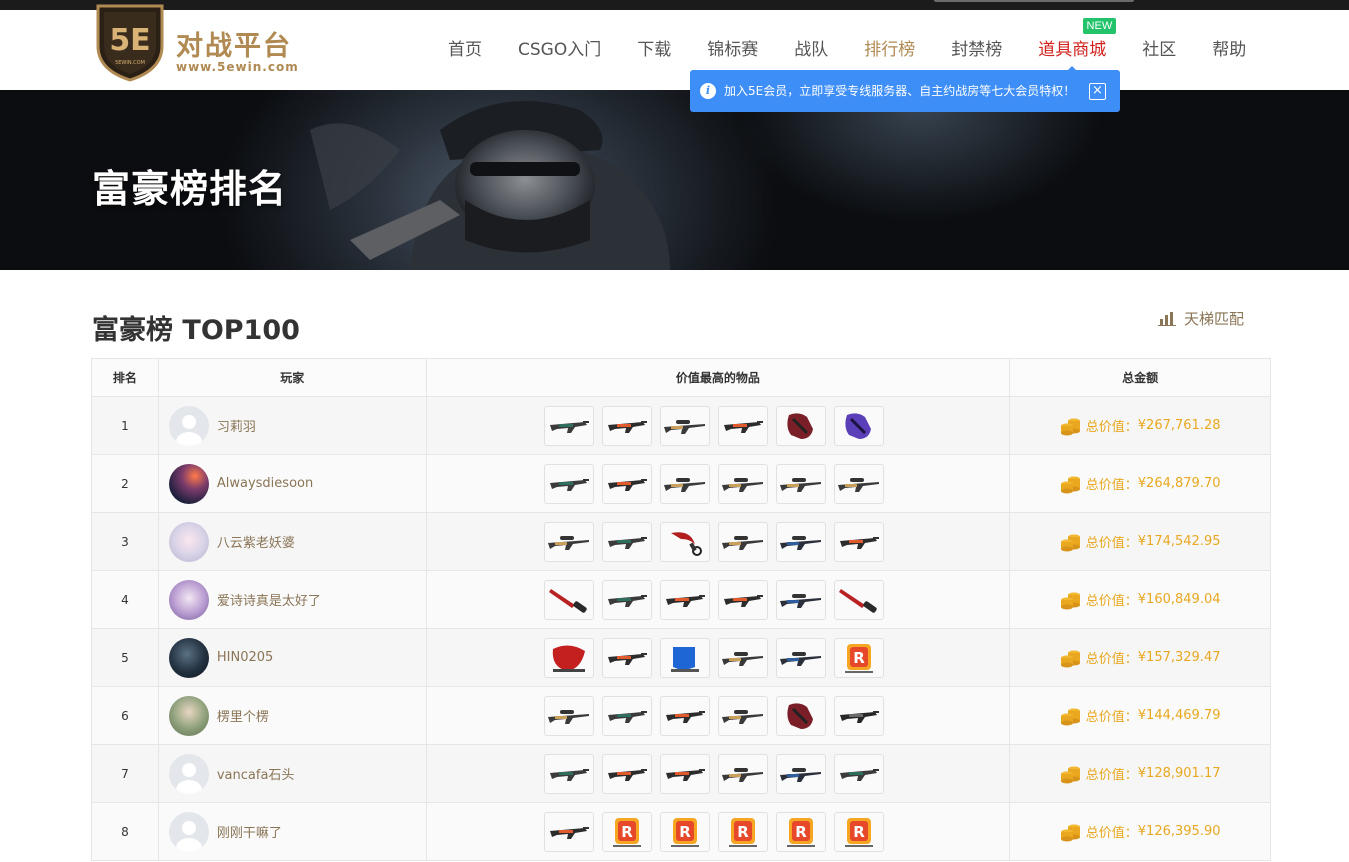 The width and height of the screenshot is (1349, 862). What do you see at coordinates (1070, 426) in the screenshot?
I see `coin-stack-icon` at bounding box center [1070, 426].